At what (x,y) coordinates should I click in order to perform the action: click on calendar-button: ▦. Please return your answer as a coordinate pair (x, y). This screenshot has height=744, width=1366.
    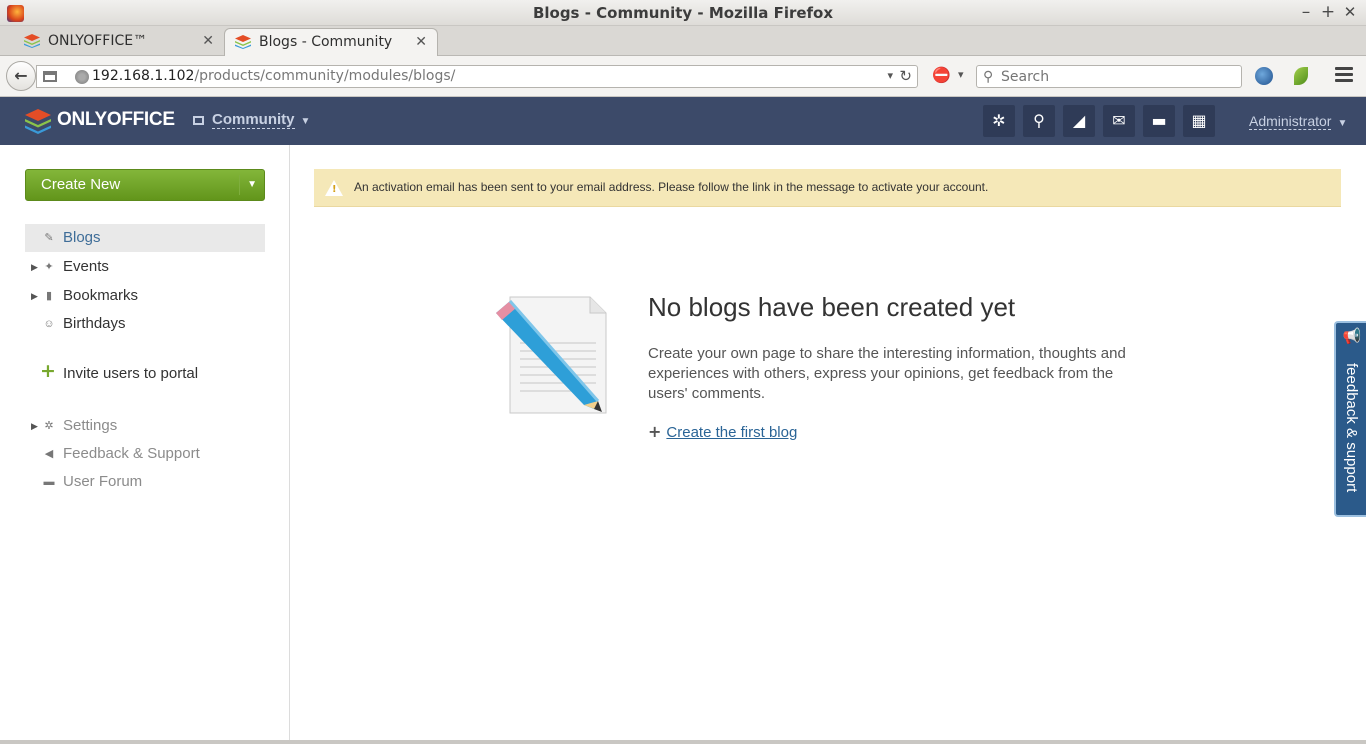
    Looking at the image, I should click on (1199, 121).